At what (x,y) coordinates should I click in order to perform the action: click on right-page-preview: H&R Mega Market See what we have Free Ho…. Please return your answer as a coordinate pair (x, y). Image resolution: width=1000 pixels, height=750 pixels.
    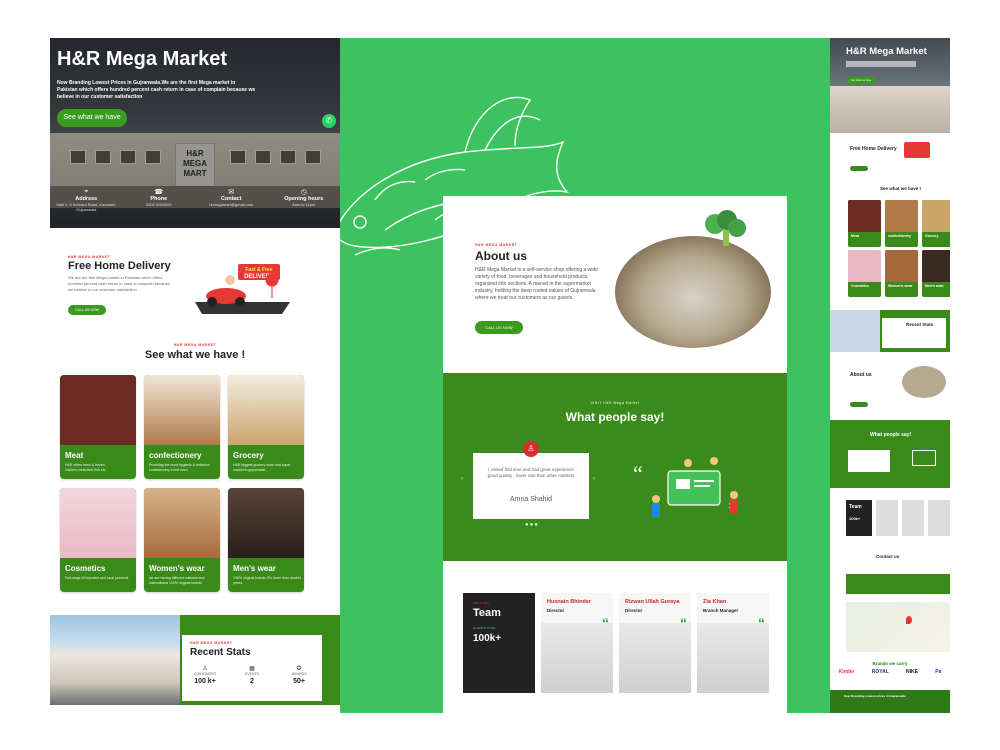
    Looking at the image, I should click on (890, 375).